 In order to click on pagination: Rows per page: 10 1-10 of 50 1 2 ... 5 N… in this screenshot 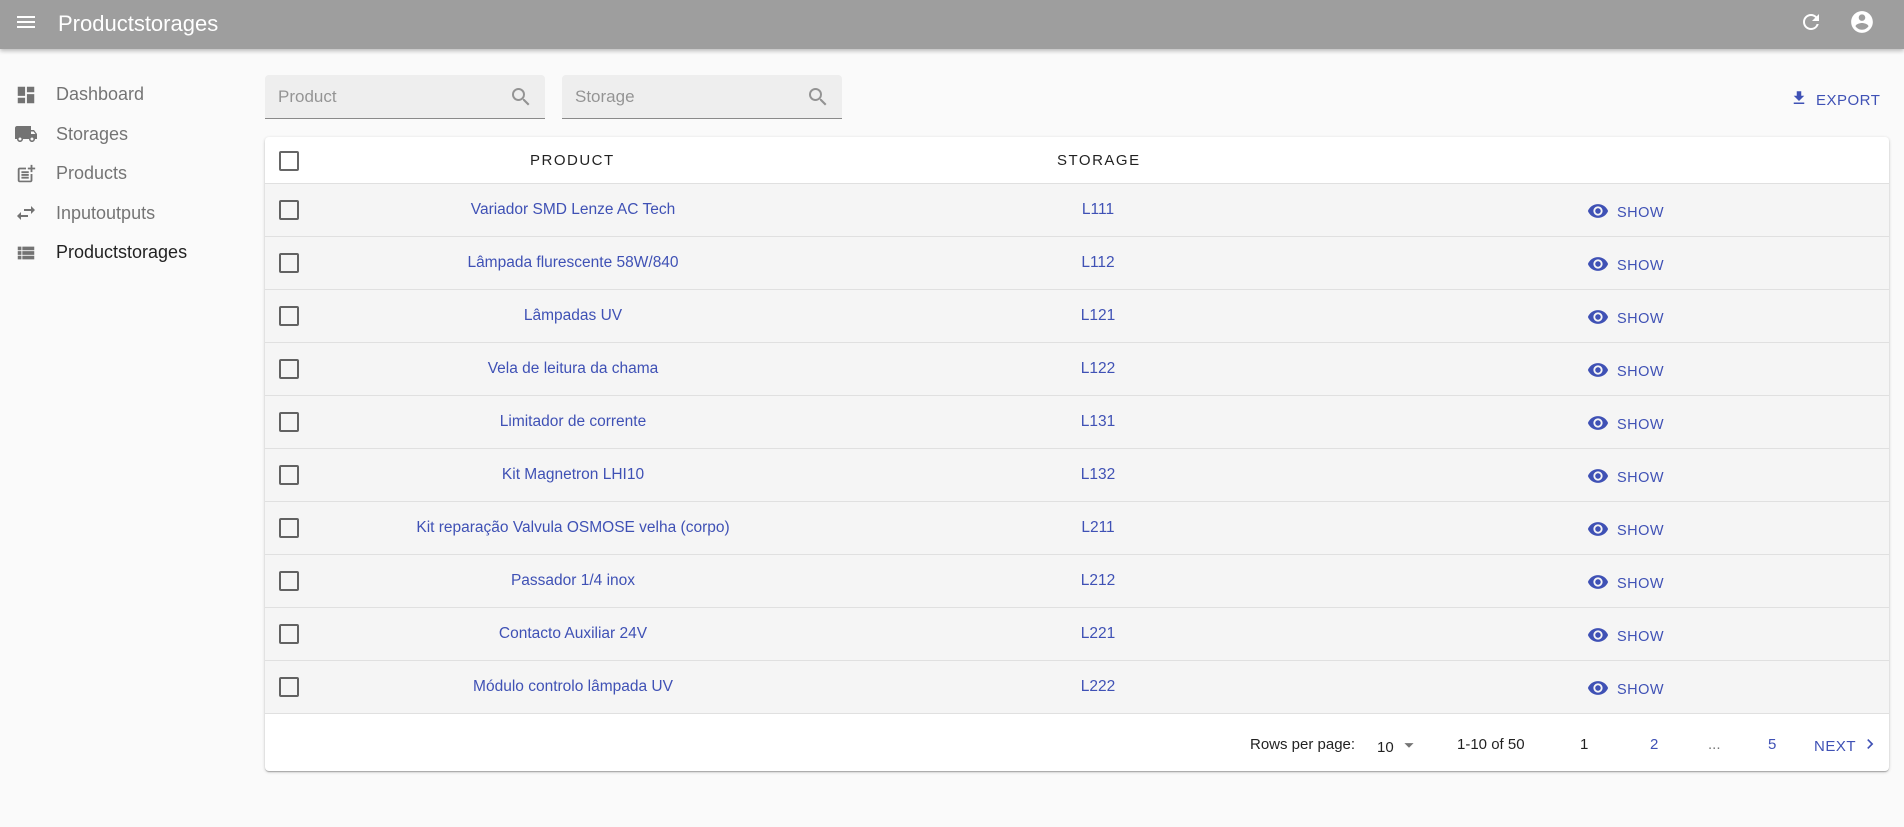, I will do `click(1077, 744)`.